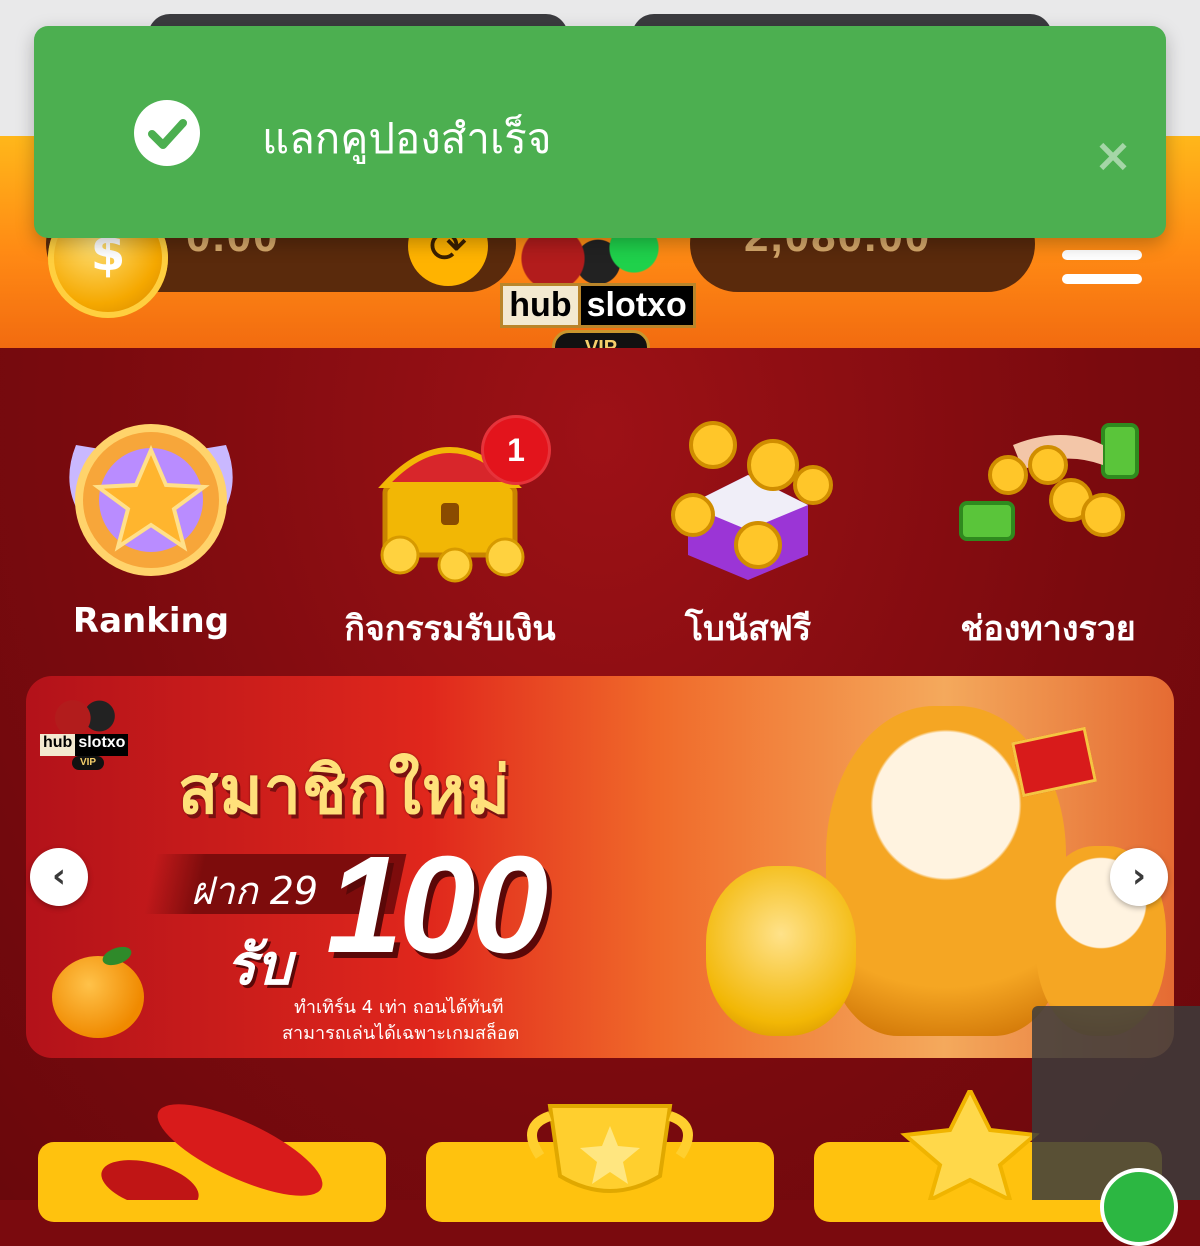 Image resolution: width=1200 pixels, height=1246 pixels. What do you see at coordinates (610, 1150) in the screenshot?
I see `trophy-icon` at bounding box center [610, 1150].